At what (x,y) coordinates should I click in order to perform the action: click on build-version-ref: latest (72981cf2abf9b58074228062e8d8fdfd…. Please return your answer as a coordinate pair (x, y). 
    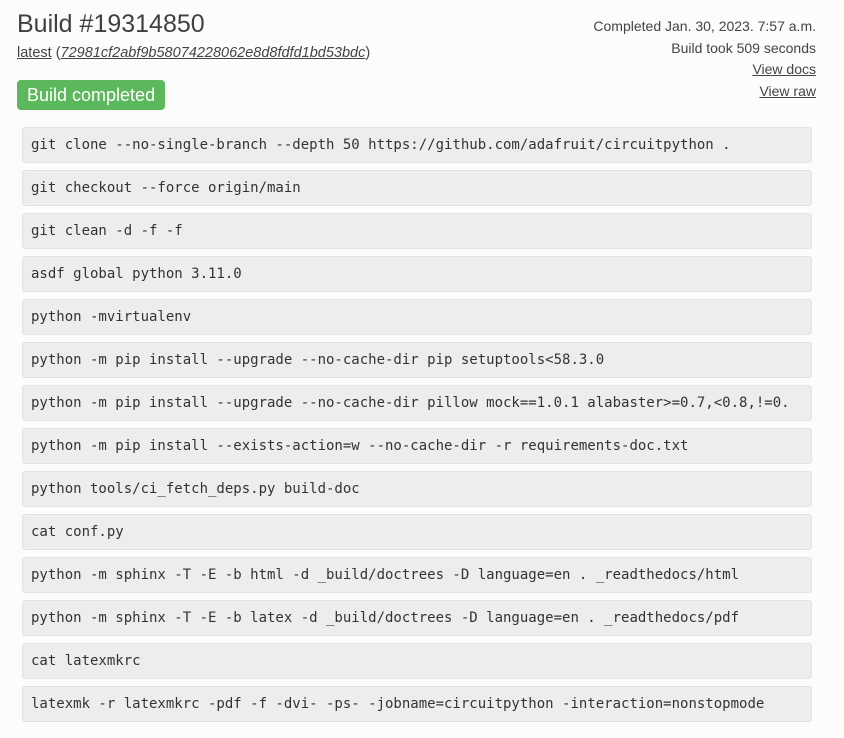
    Looking at the image, I should click on (193, 53).